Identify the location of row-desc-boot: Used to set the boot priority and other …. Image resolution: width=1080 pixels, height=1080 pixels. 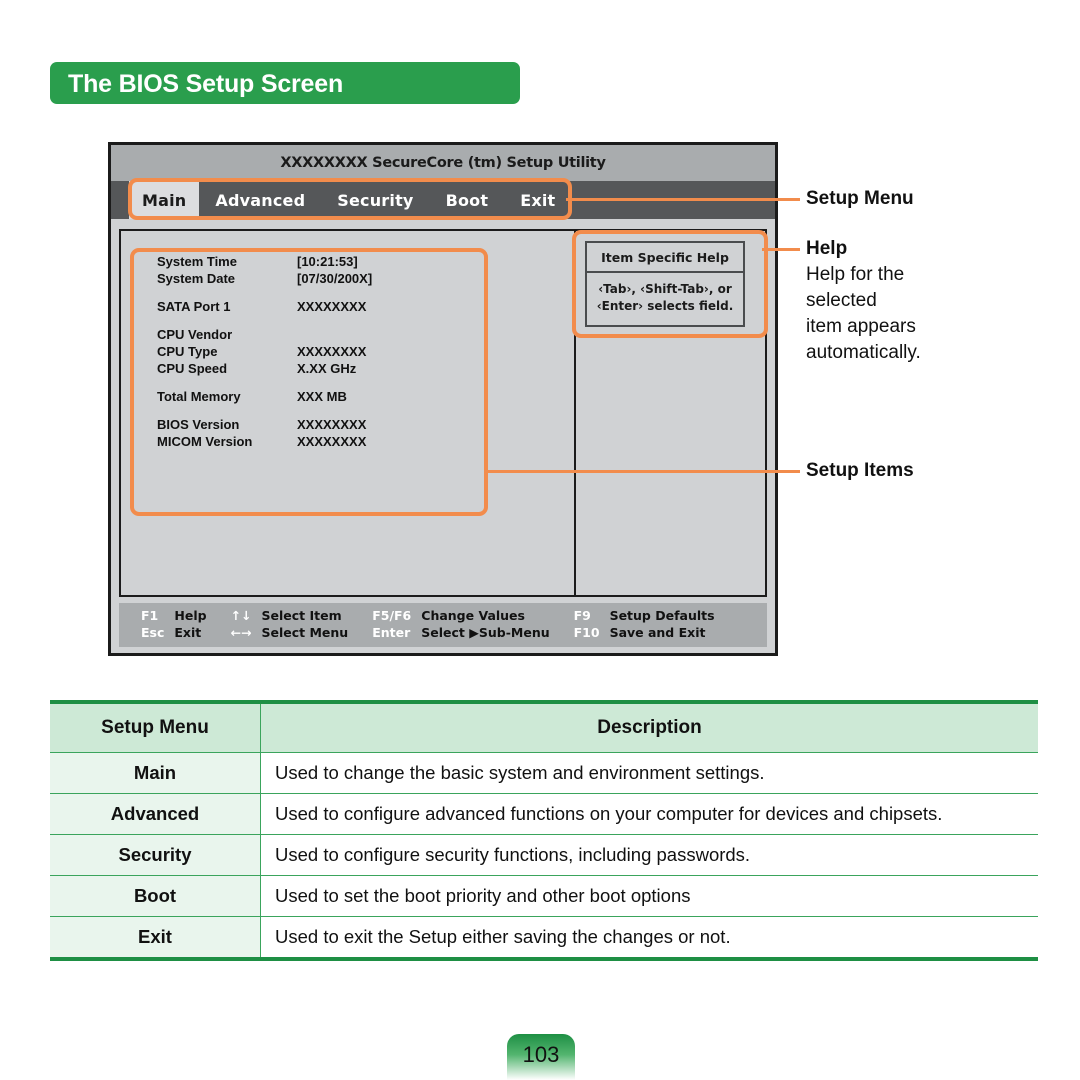
(649, 896).